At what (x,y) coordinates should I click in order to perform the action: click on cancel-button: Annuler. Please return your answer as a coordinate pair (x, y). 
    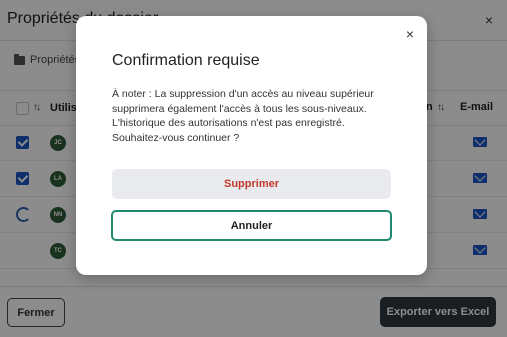
    Looking at the image, I should click on (251, 225).